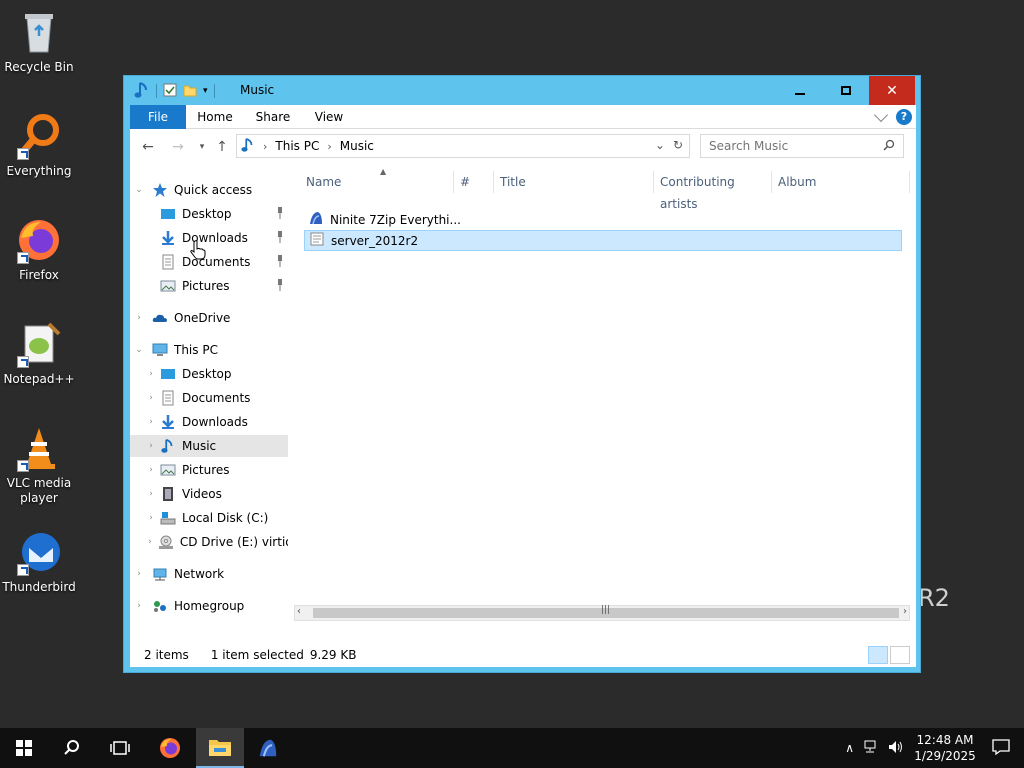 This screenshot has width=1024, height=768. Describe the element at coordinates (209, 214) in the screenshot. I see `nav-qa-desktop: Desktop` at that location.